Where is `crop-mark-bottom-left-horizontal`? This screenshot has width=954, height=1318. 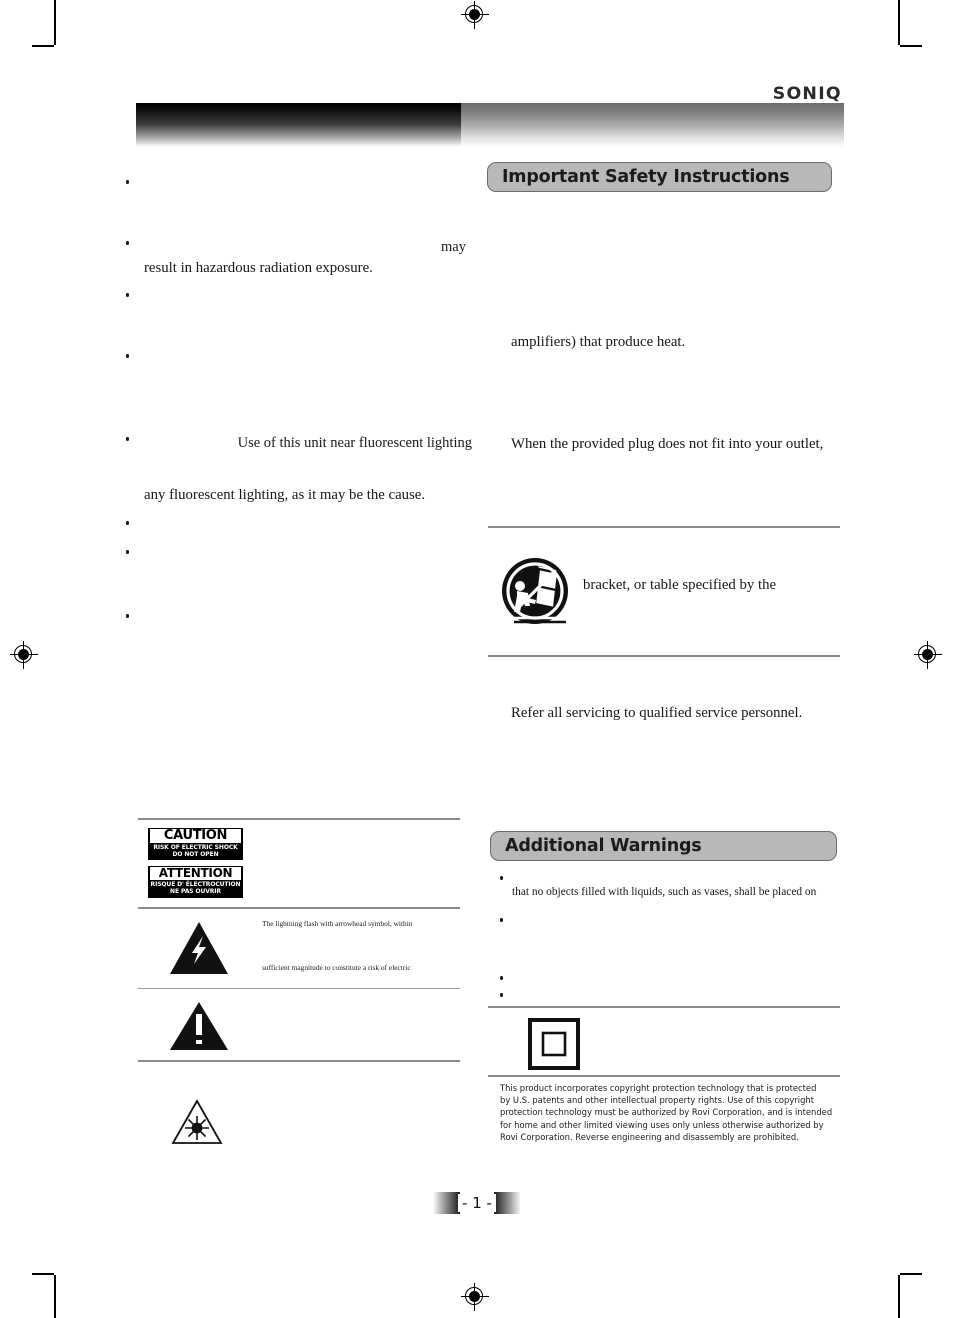 crop-mark-bottom-left-horizontal is located at coordinates (43, 1274).